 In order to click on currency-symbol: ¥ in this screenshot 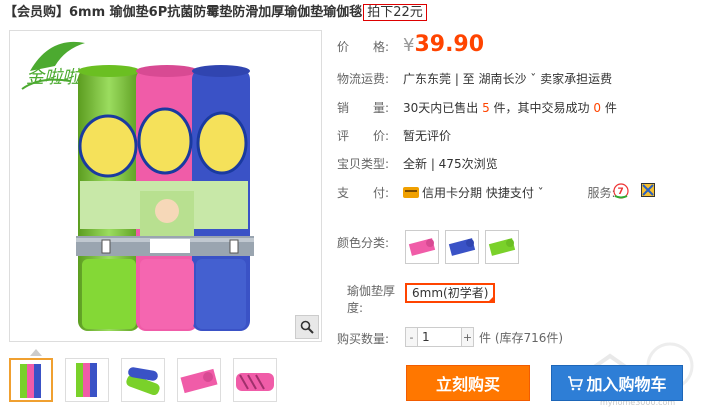, I will do `click(409, 45)`.